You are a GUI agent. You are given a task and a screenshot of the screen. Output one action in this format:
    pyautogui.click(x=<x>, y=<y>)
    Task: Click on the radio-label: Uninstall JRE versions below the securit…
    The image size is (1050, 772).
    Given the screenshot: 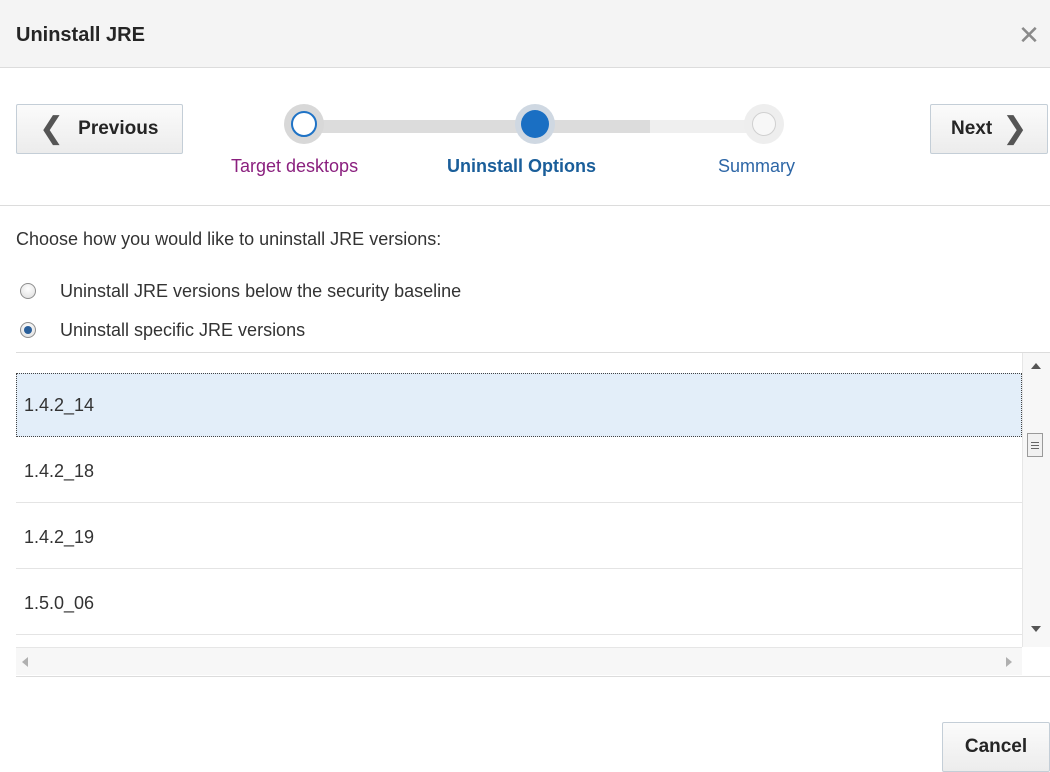 What is the action you would take?
    pyautogui.click(x=261, y=290)
    